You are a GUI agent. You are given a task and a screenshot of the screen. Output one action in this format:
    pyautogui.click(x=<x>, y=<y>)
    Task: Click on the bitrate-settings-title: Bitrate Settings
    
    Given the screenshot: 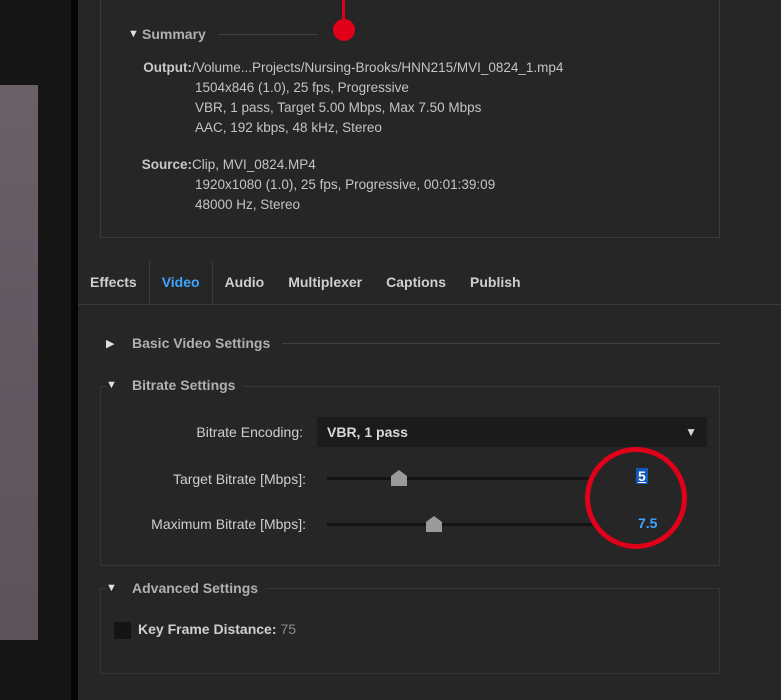 What is the action you would take?
    pyautogui.click(x=184, y=385)
    